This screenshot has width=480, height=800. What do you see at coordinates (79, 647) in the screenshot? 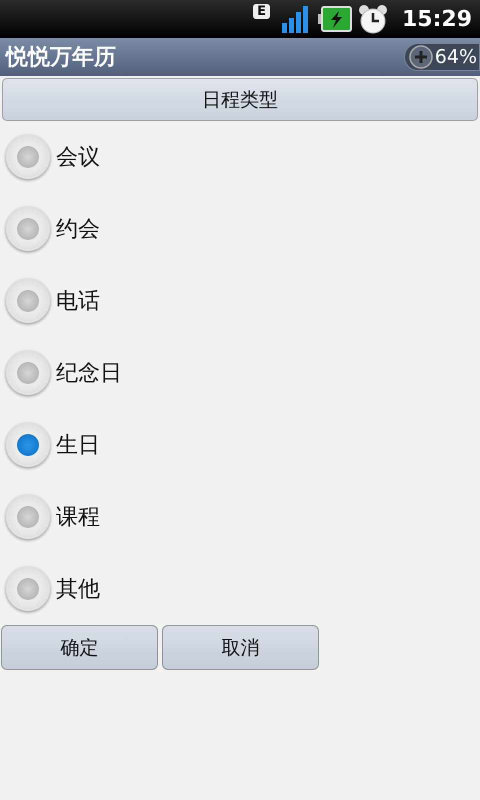
I see `confirm-button: 确定` at bounding box center [79, 647].